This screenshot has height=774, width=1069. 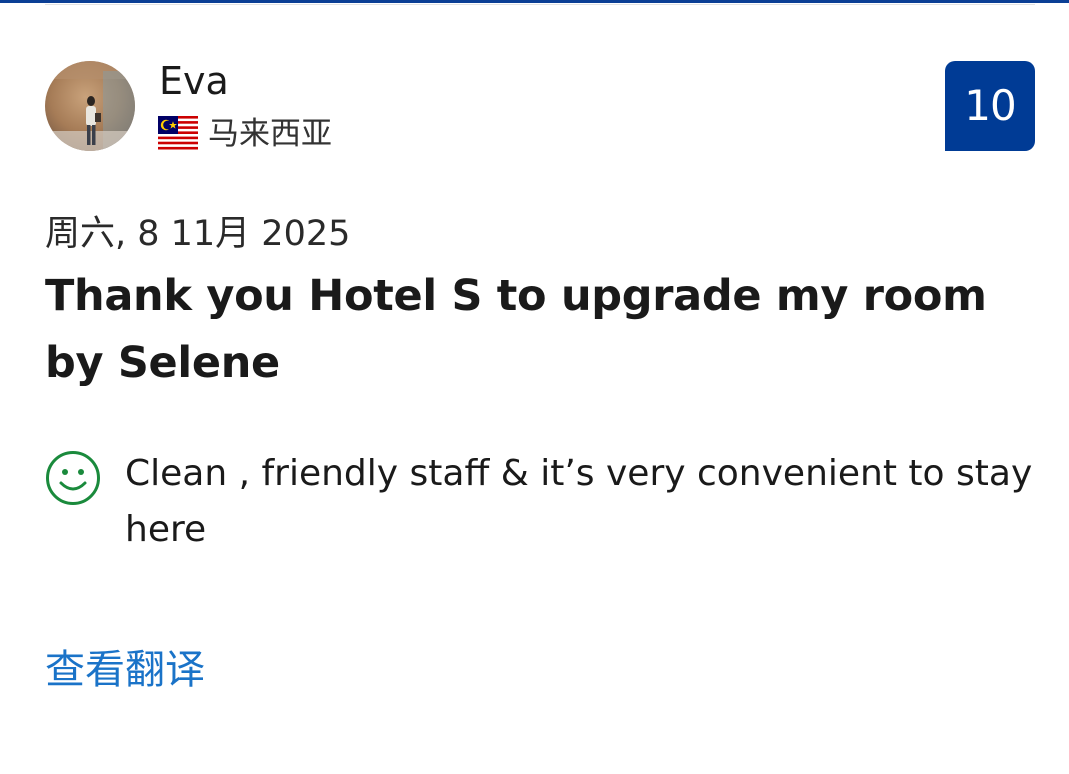 What do you see at coordinates (198, 234) in the screenshot?
I see `review-date: 周六, 8 11月 2025` at bounding box center [198, 234].